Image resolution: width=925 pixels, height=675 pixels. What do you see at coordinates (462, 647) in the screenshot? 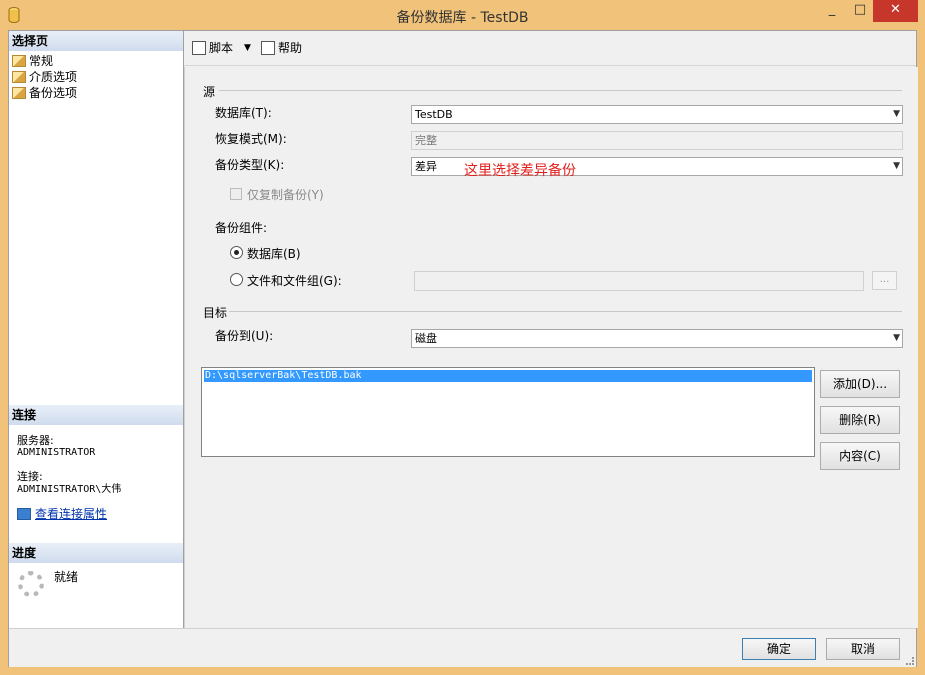
I see `dialog-footer: 确定 取消` at bounding box center [462, 647].